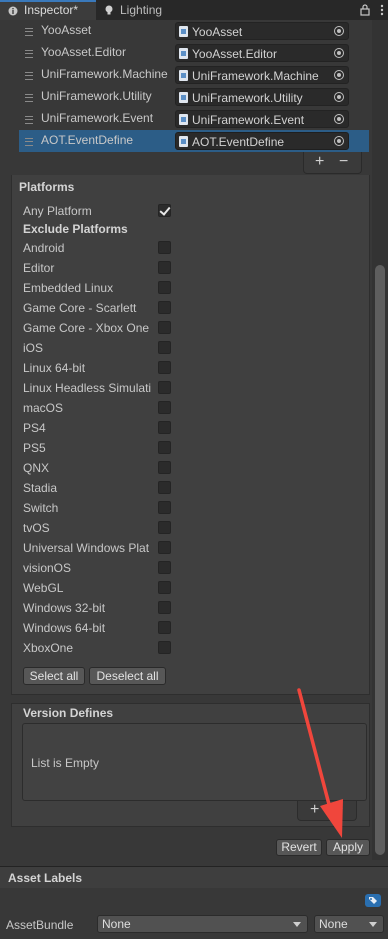  Describe the element at coordinates (141, 10) in the screenshot. I see `tab-lighting: Lighting` at that location.